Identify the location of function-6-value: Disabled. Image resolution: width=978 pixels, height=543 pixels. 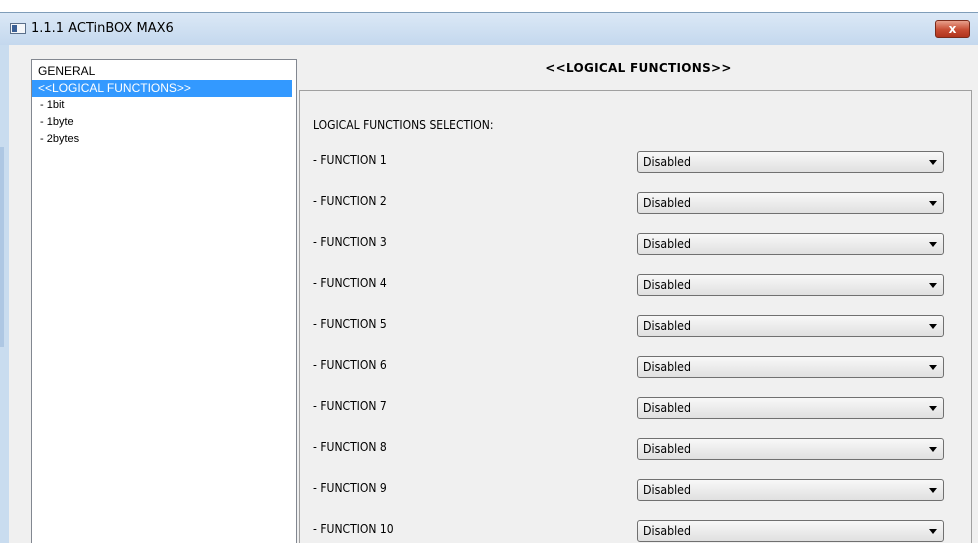
(667, 367).